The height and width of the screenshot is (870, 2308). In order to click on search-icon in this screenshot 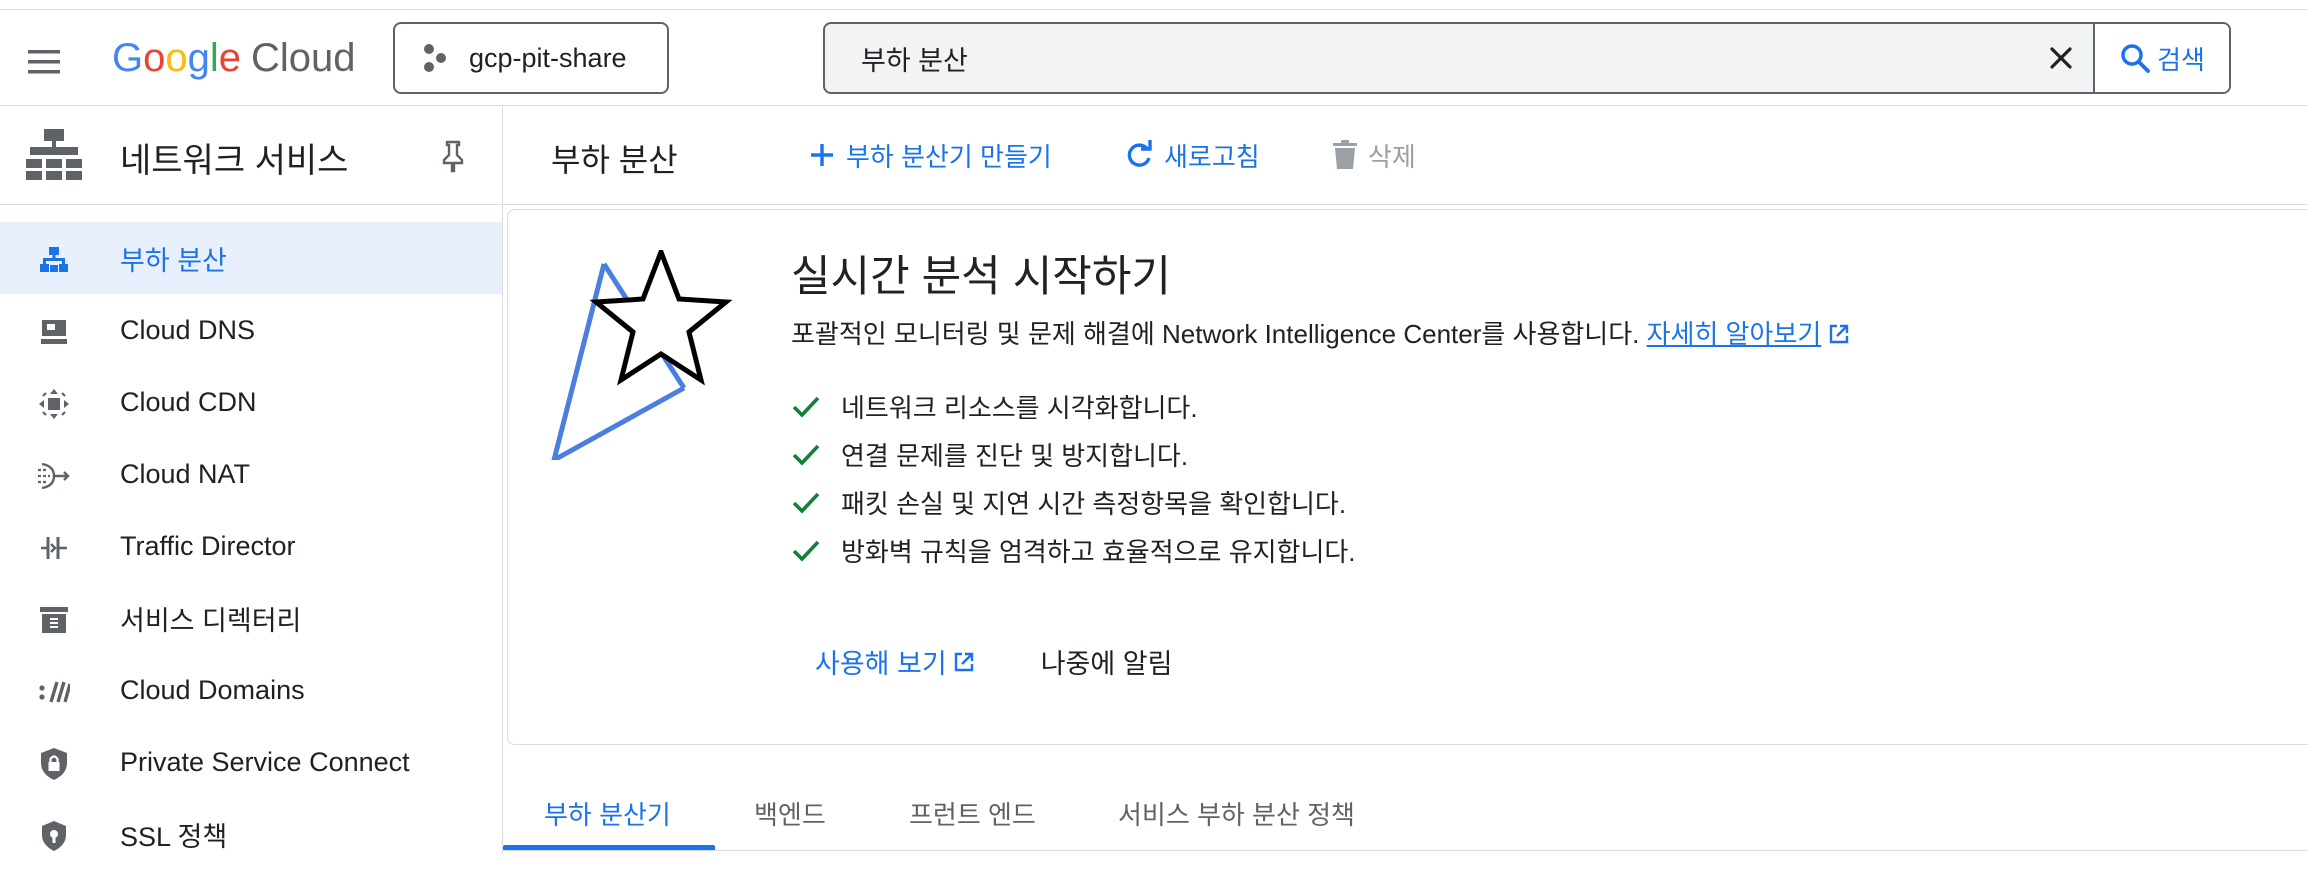, I will do `click(2135, 58)`.